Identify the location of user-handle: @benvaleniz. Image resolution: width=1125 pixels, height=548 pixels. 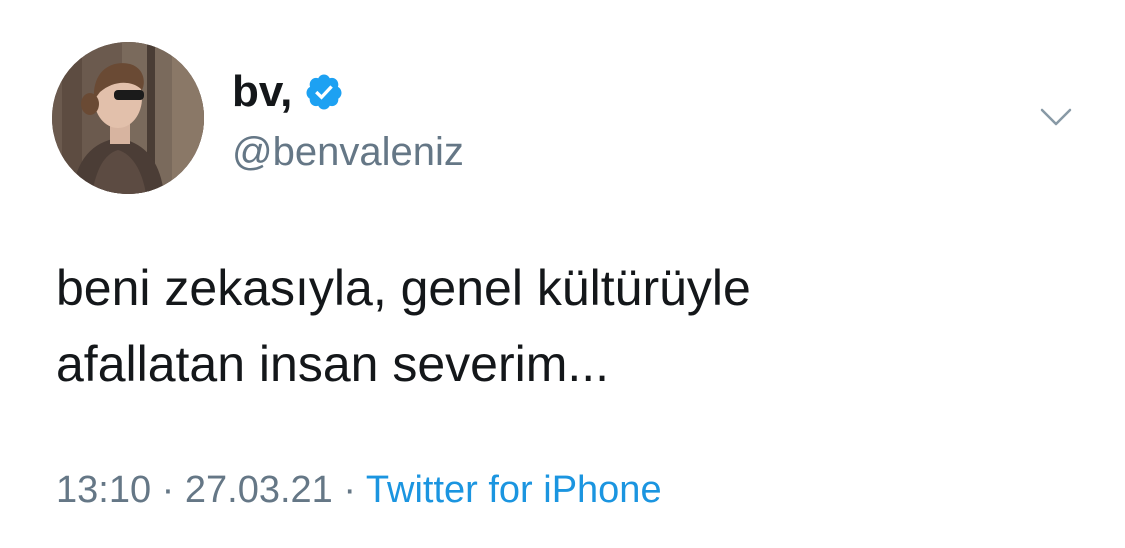
(348, 152).